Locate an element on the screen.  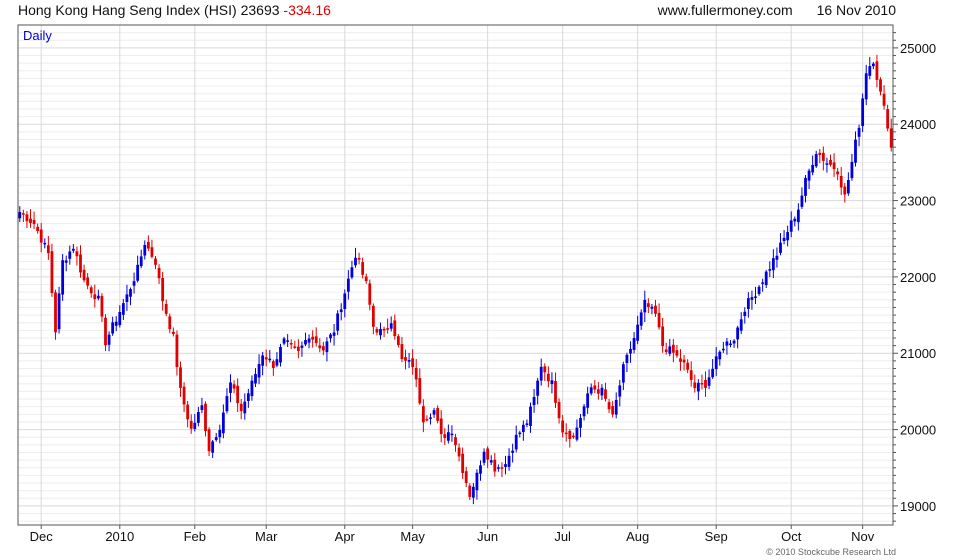
period-label: Daily is located at coordinates (37, 35).